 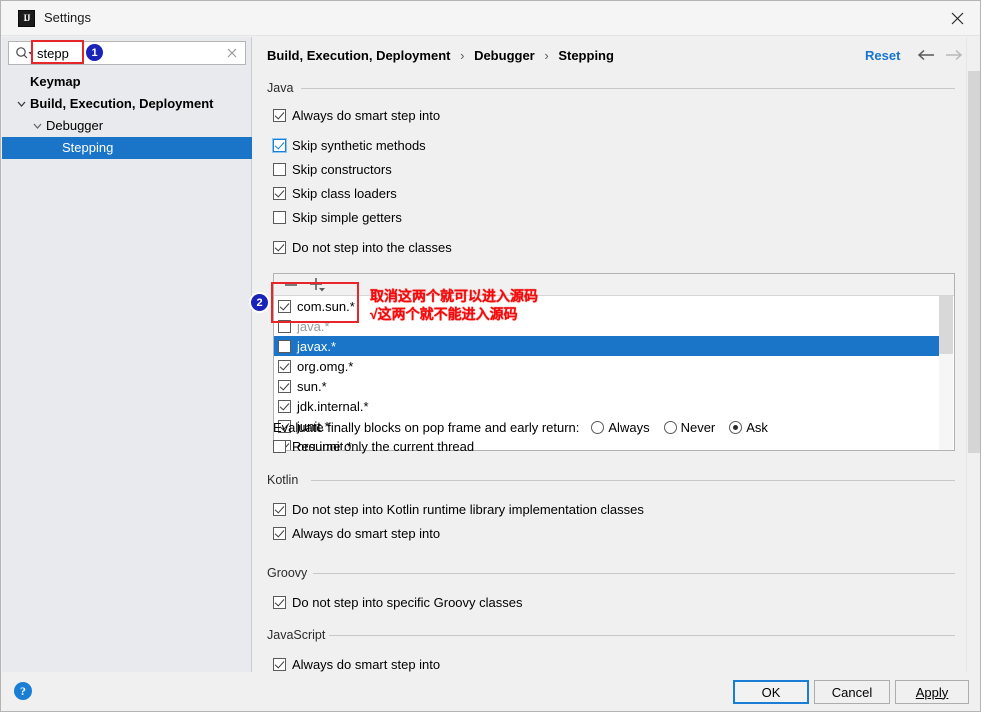 I want to click on clear-icon, so click(x=232, y=53).